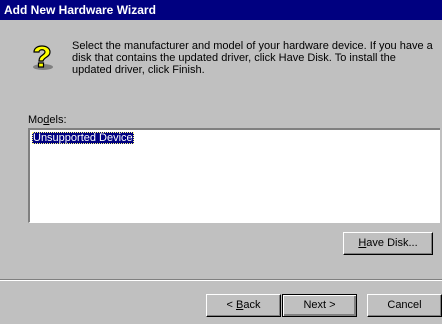  What do you see at coordinates (41, 56) in the screenshot?
I see `question-mark-help-icon` at bounding box center [41, 56].